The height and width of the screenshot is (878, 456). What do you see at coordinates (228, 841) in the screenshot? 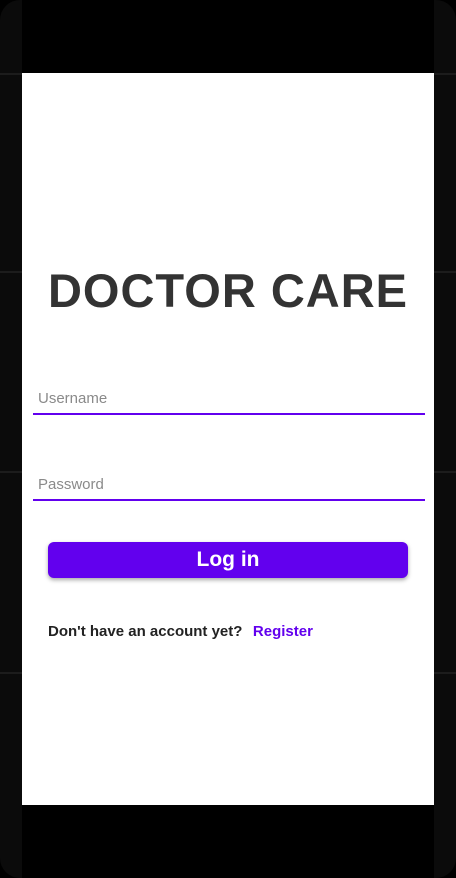
I see `navigation-bar-area` at bounding box center [228, 841].